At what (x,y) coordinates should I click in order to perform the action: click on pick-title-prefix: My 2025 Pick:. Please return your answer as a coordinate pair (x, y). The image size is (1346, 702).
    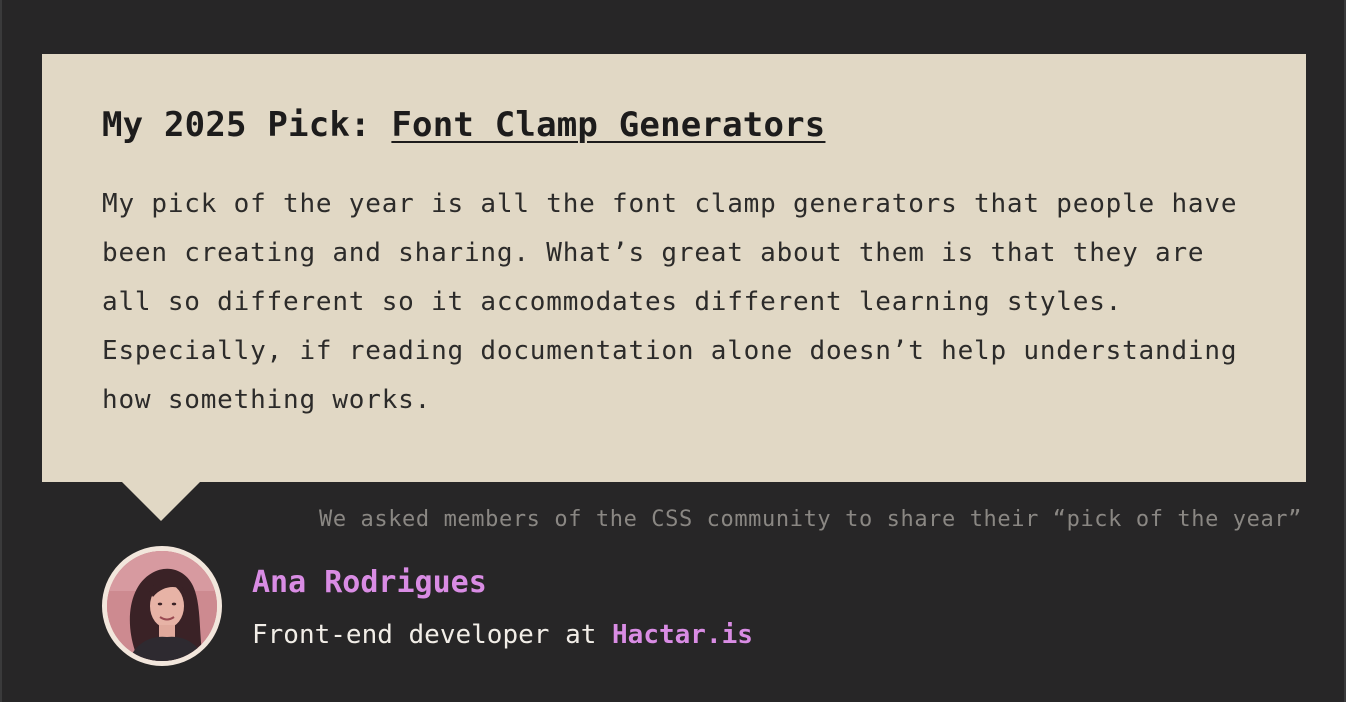
    Looking at the image, I should click on (247, 125).